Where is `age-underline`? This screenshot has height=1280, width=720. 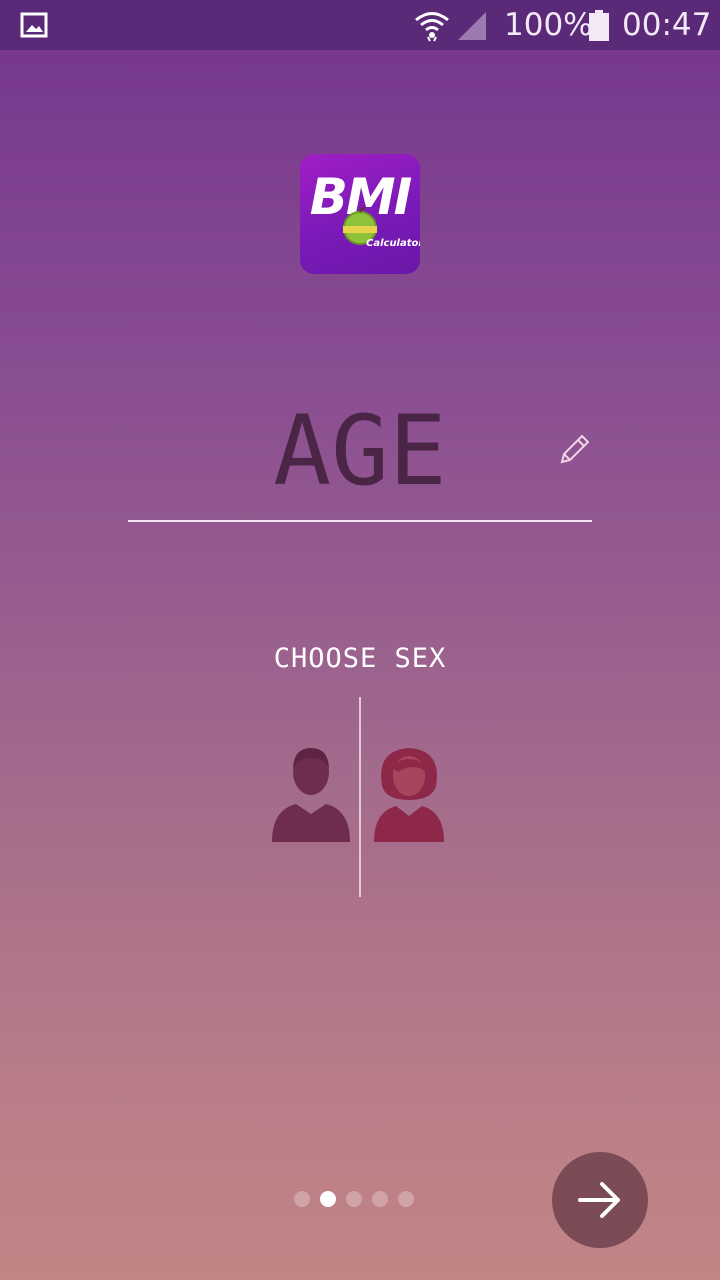 age-underline is located at coordinates (360, 521).